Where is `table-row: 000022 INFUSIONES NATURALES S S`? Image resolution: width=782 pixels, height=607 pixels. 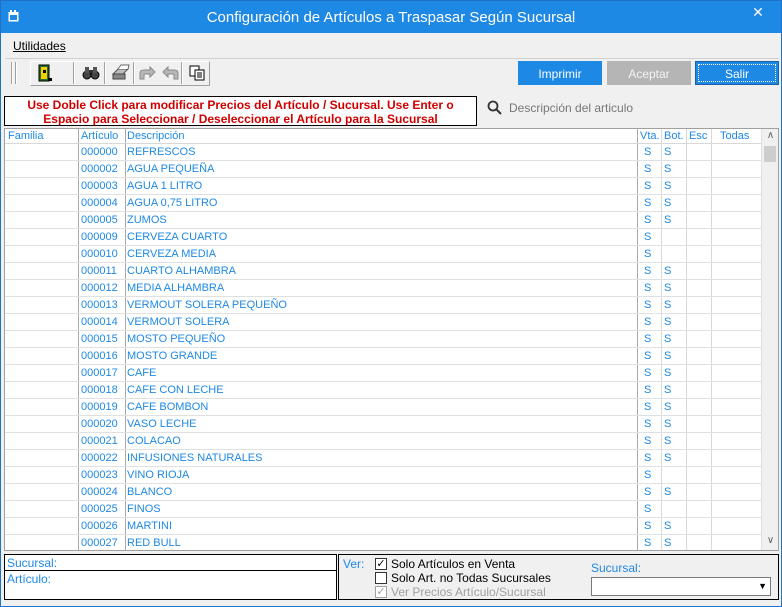
table-row: 000022 INFUSIONES NATURALES S S is located at coordinates (384, 458).